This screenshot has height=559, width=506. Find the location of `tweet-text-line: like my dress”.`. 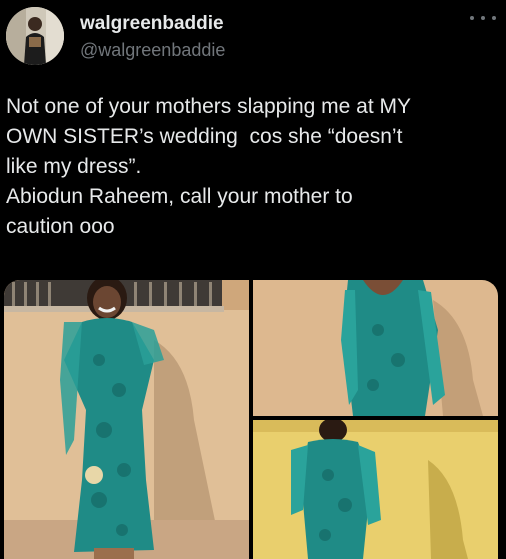

tweet-text-line: like my dress”. is located at coordinates (74, 166).